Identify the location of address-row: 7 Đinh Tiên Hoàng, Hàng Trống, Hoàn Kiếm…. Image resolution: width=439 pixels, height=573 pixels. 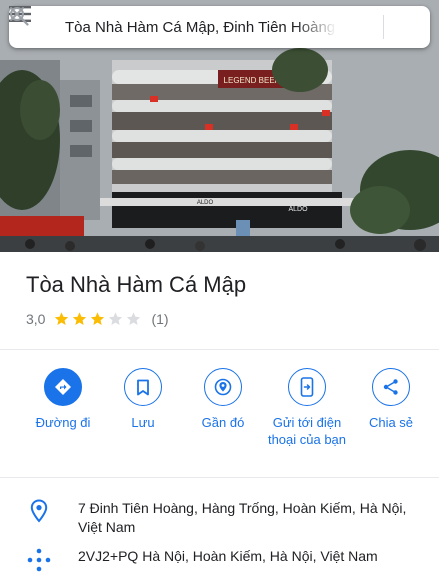
(219, 518).